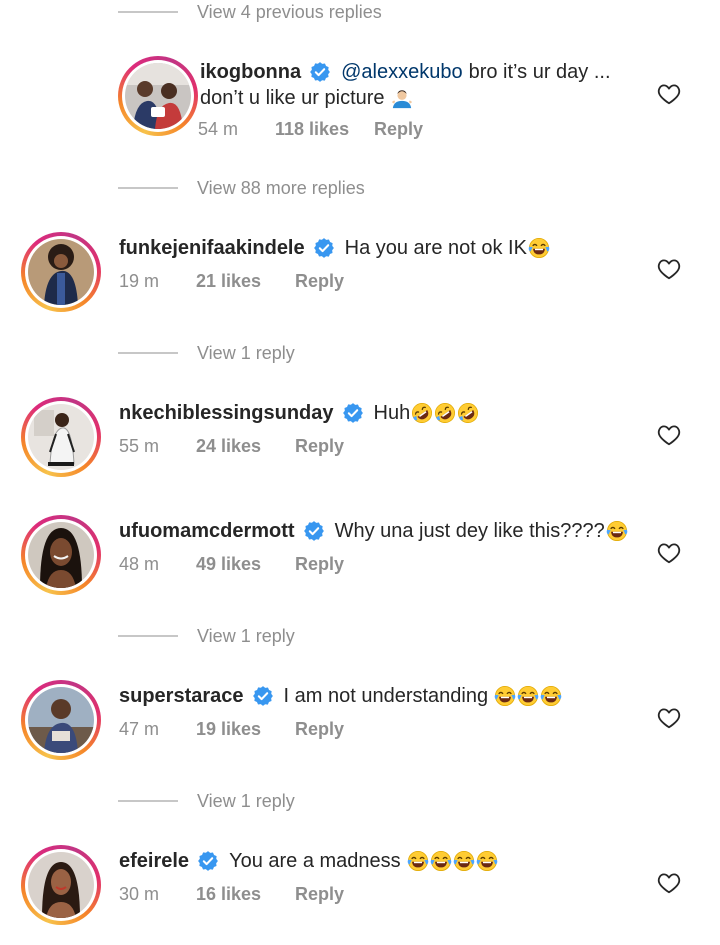  Describe the element at coordinates (250, 72) in the screenshot. I see `comment-username: ikogbonna` at that location.